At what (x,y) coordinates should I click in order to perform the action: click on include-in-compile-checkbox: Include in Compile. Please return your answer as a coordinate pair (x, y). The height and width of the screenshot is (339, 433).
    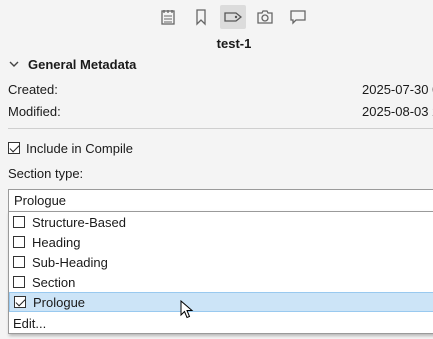
    Looking at the image, I should click on (70, 148).